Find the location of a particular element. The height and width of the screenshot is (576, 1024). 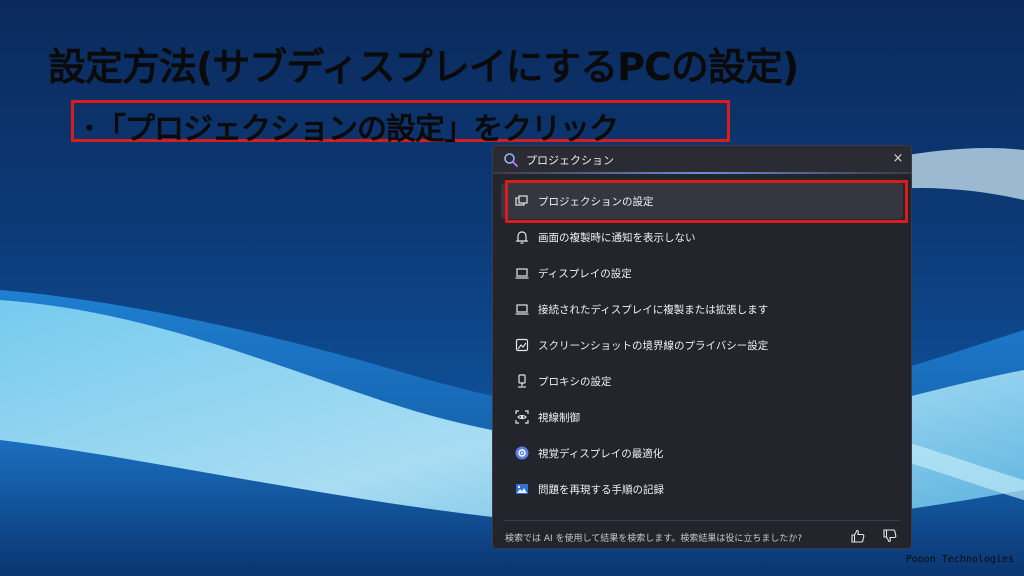

result-notification-duplicate: 画面の複製時に通知を表示しない is located at coordinates (702, 237).